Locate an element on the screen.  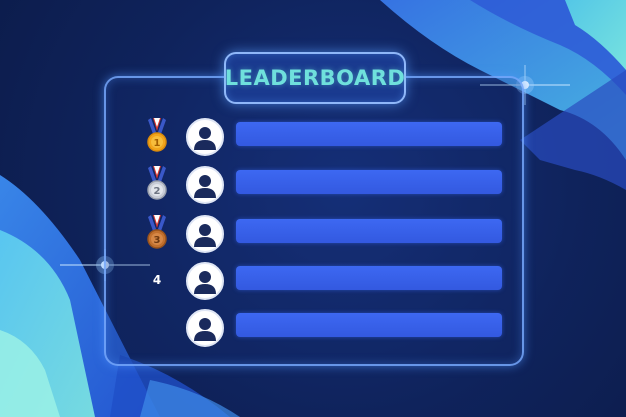
bronze-medal-icon: 3 is located at coordinates (157, 232).